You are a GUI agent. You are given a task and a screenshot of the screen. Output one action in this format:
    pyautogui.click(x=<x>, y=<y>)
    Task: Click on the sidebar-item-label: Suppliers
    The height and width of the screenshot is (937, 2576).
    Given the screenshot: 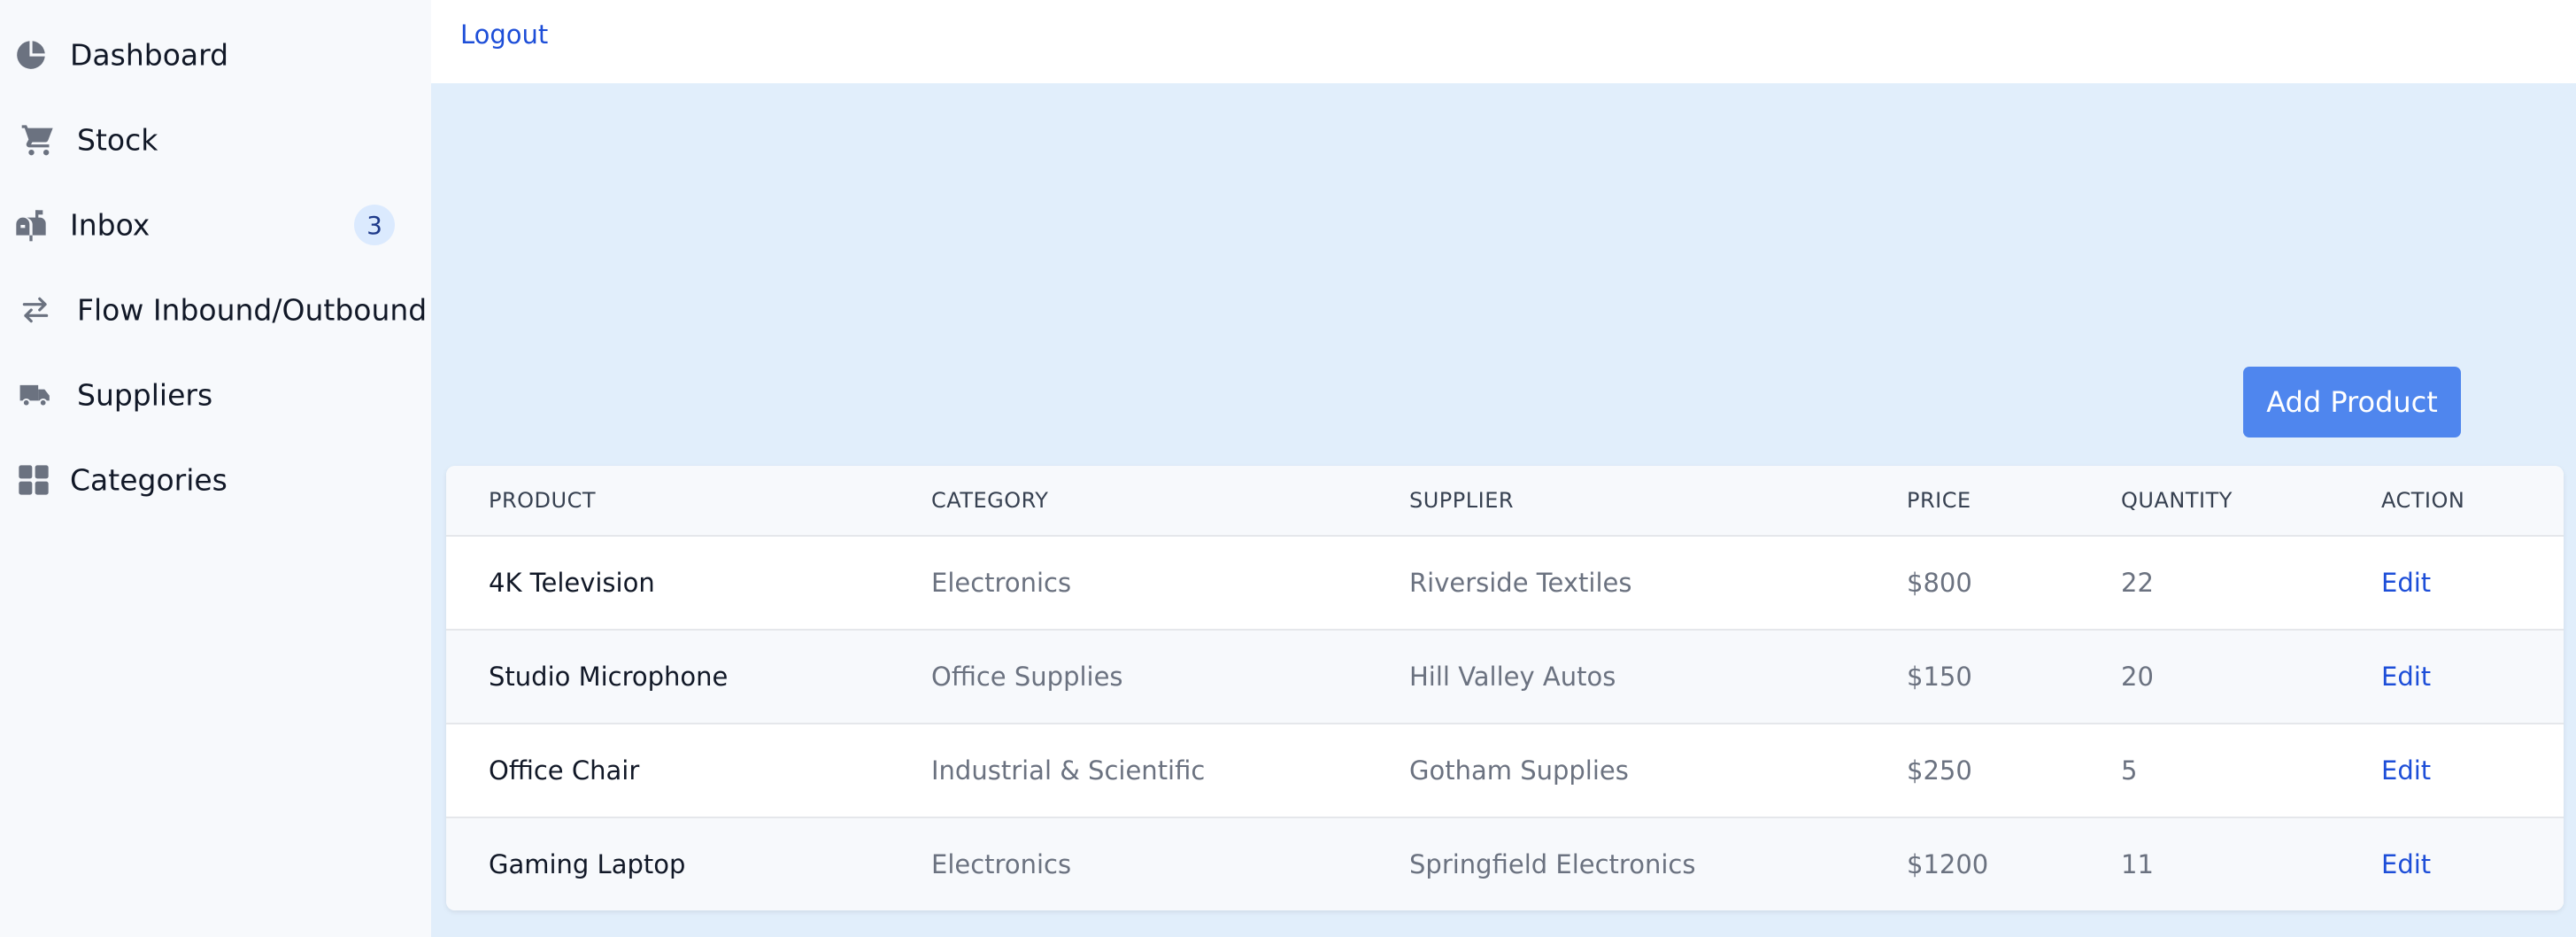 What is the action you would take?
    pyautogui.click(x=145, y=395)
    